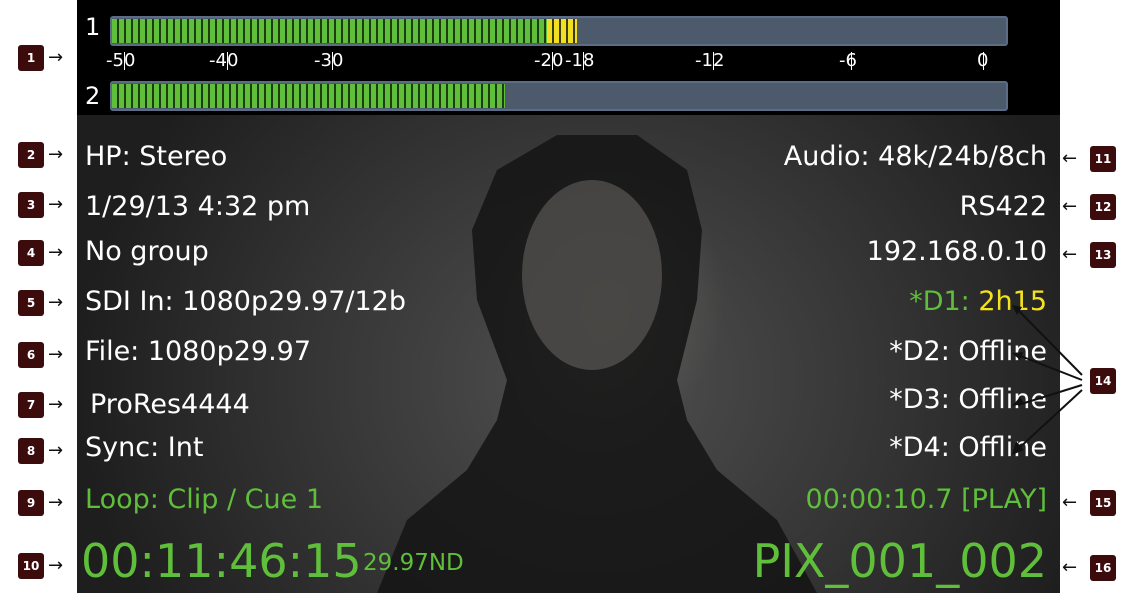  Describe the element at coordinates (1103, 568) in the screenshot. I see `callout-16: 16` at that location.